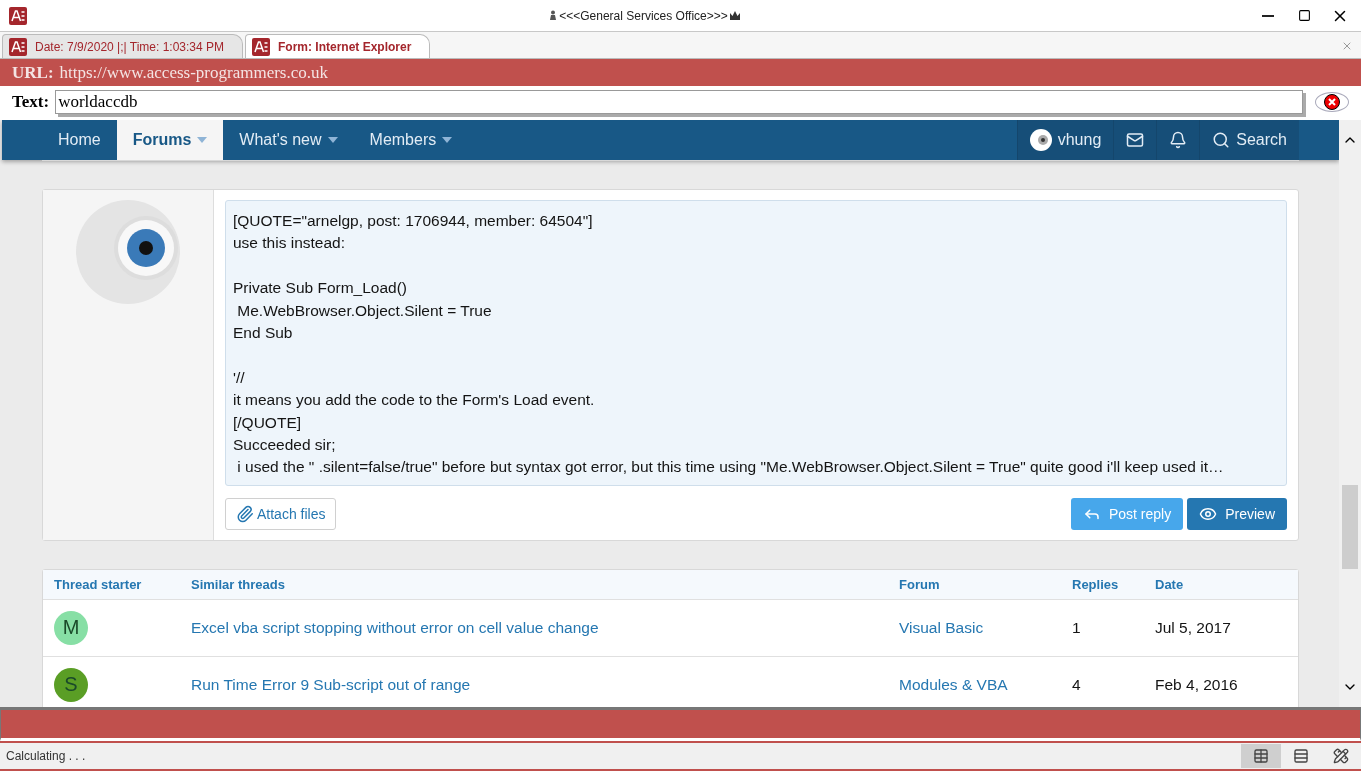 The image size is (1361, 771). What do you see at coordinates (1301, 756) in the screenshot?
I see `layout-view-icon` at bounding box center [1301, 756].